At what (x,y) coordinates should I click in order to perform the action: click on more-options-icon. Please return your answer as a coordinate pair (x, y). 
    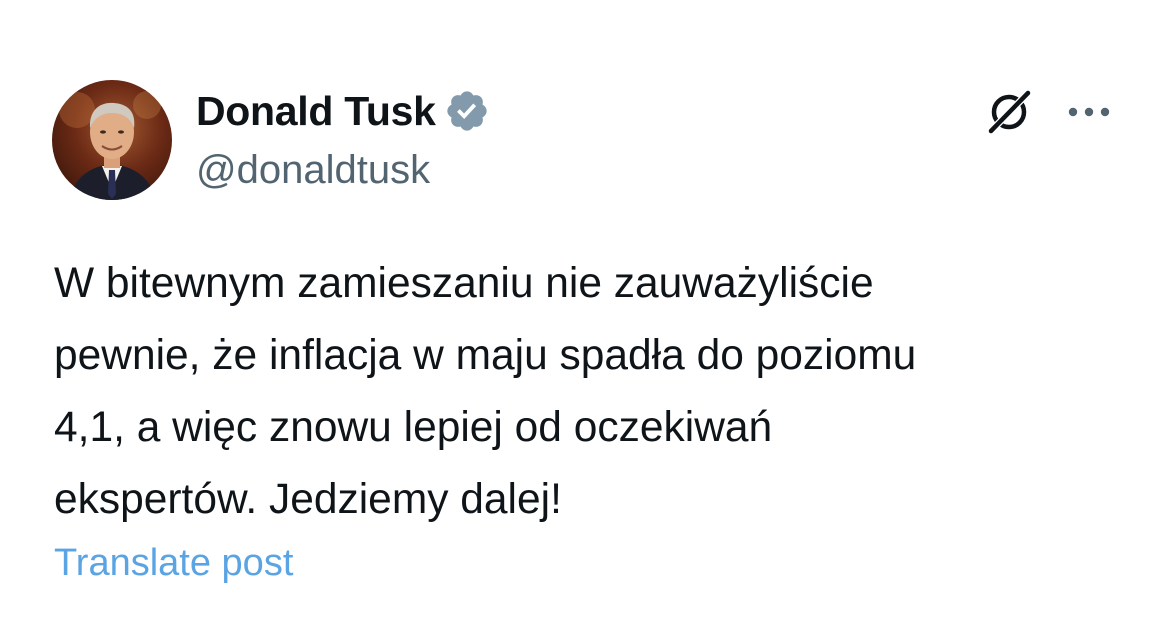
    Looking at the image, I should click on (1089, 112).